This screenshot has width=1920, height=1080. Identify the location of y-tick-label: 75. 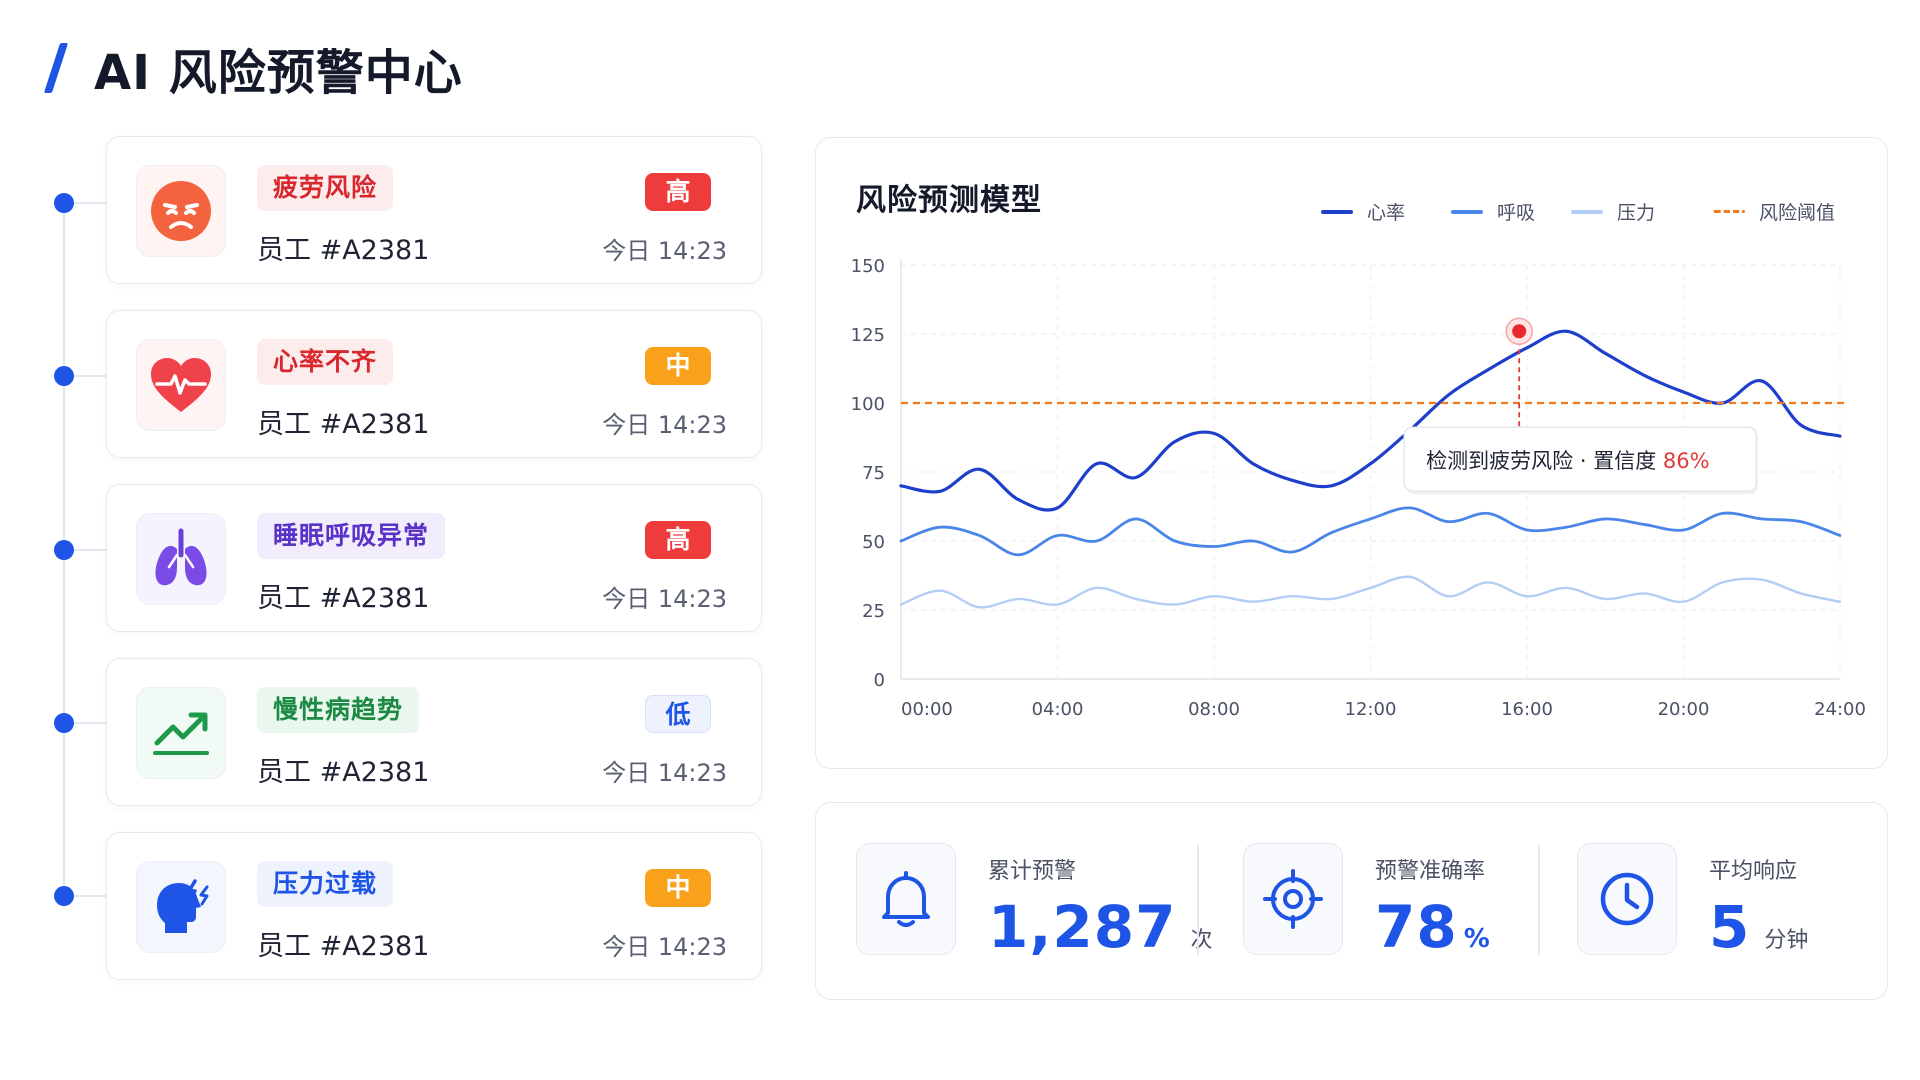
(873, 473).